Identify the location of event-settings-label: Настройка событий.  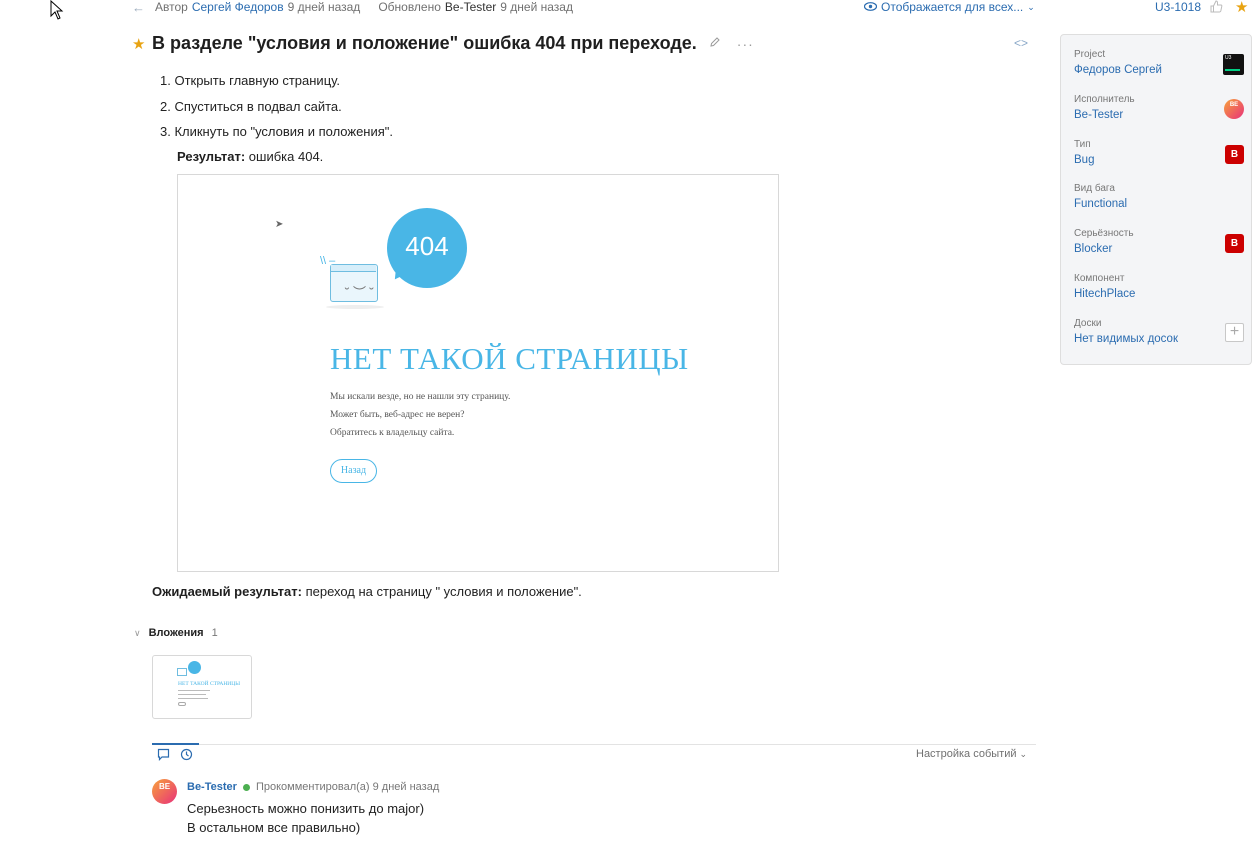
(966, 754).